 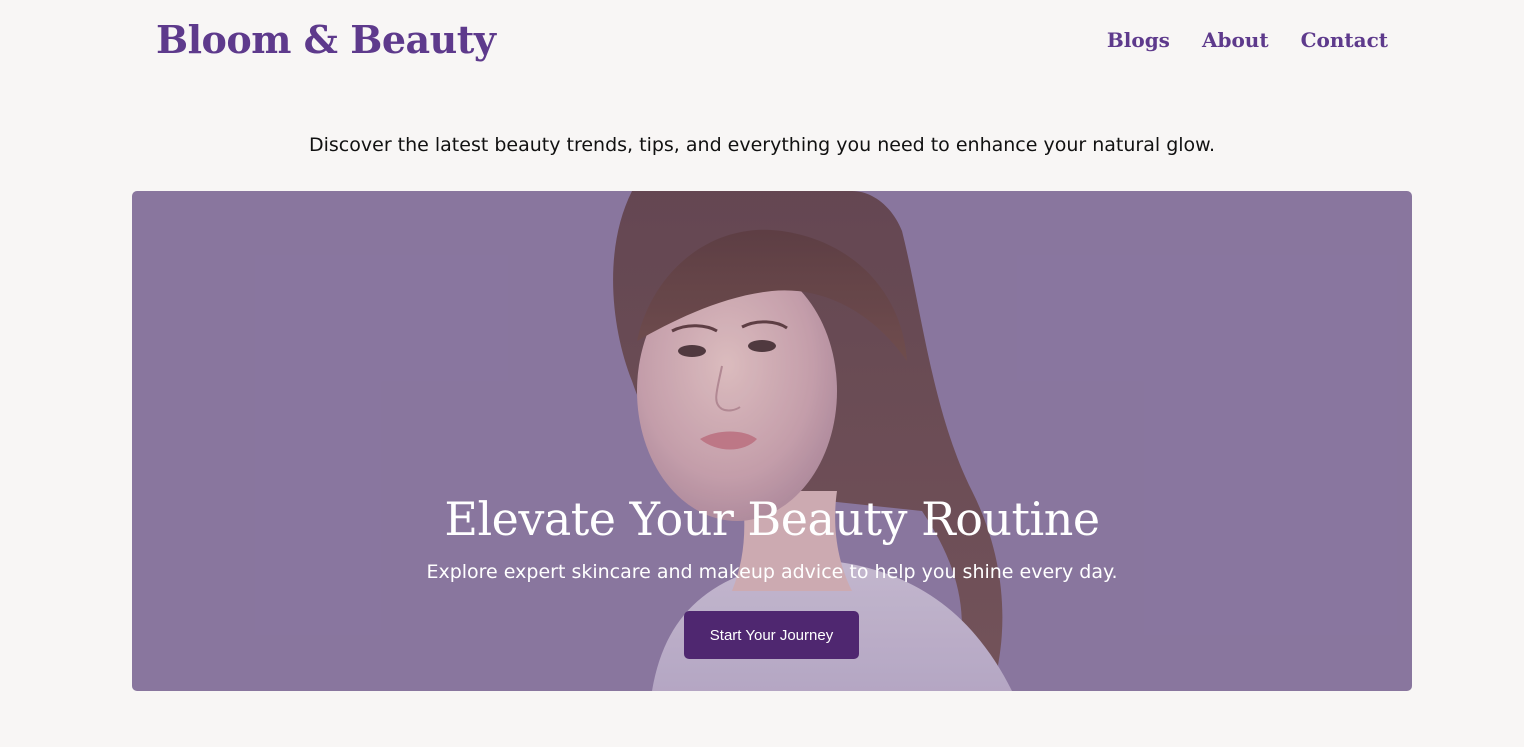 What do you see at coordinates (772, 519) in the screenshot?
I see `hero-title: Elevate Your Beauty Routine` at bounding box center [772, 519].